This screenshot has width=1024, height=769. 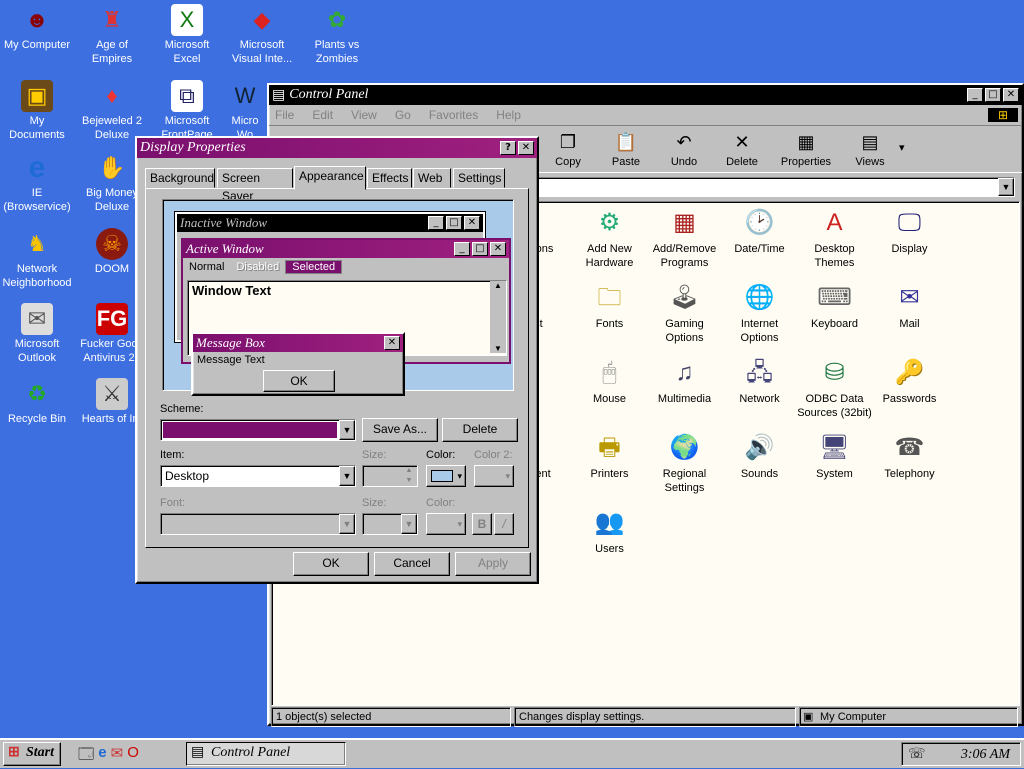 I want to click on views-button: ▤ Views, so click(x=870, y=152).